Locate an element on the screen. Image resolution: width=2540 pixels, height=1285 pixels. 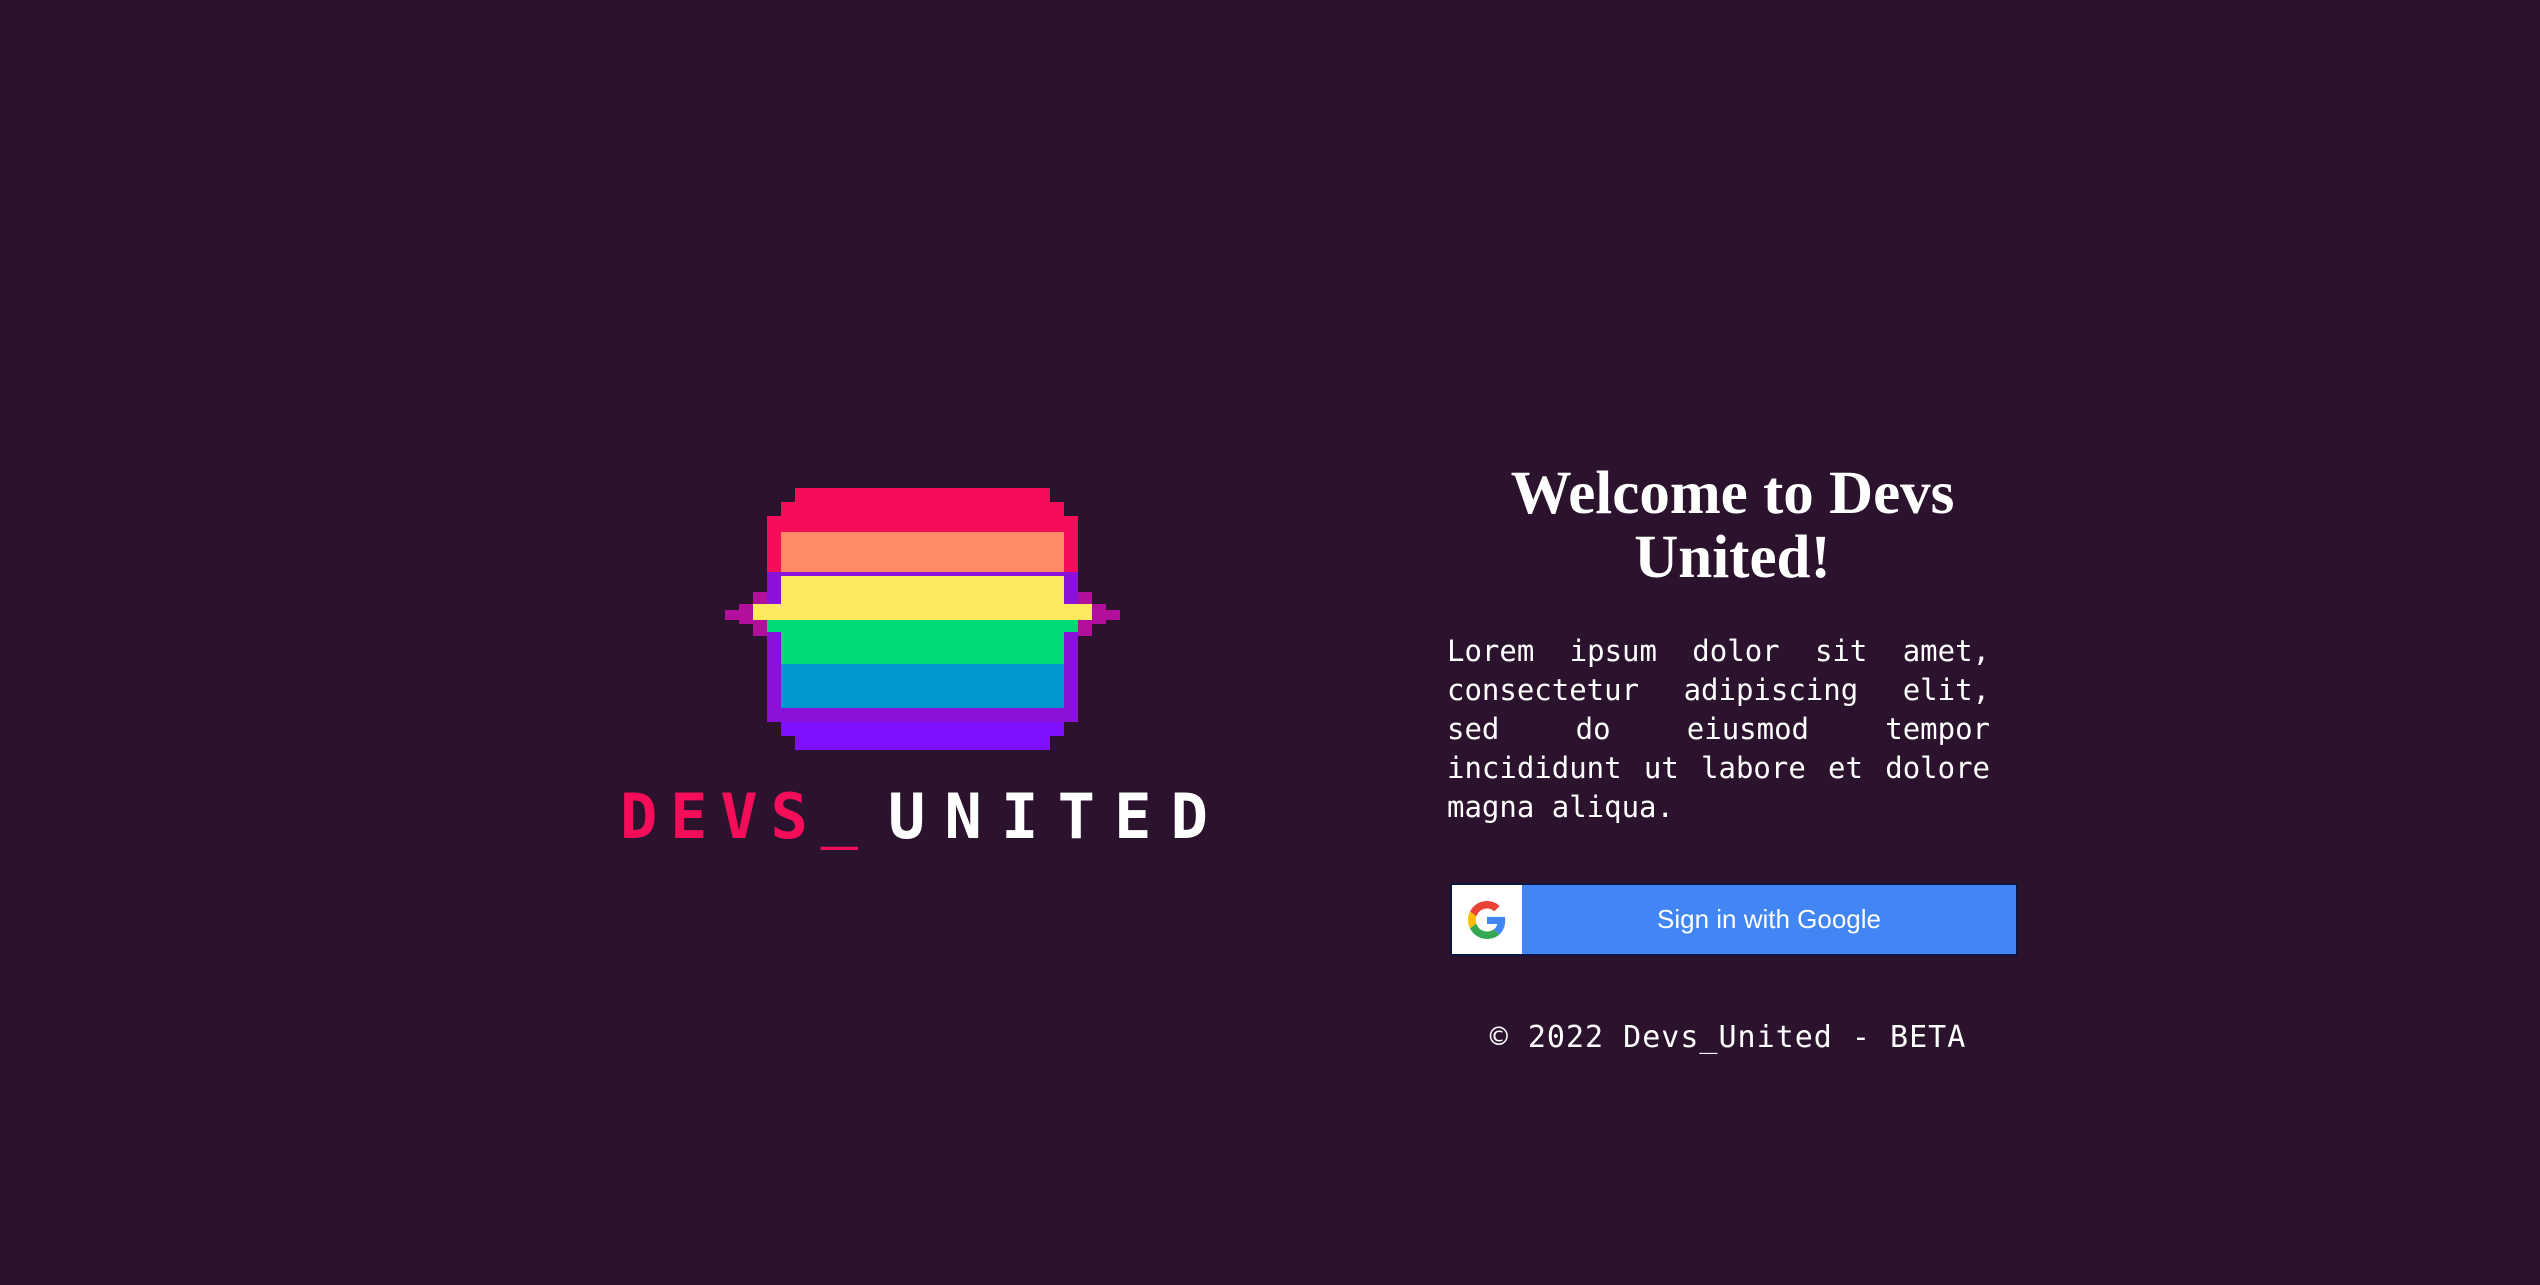
pixel-rainbow-mascot-icon is located at coordinates (922, 619).